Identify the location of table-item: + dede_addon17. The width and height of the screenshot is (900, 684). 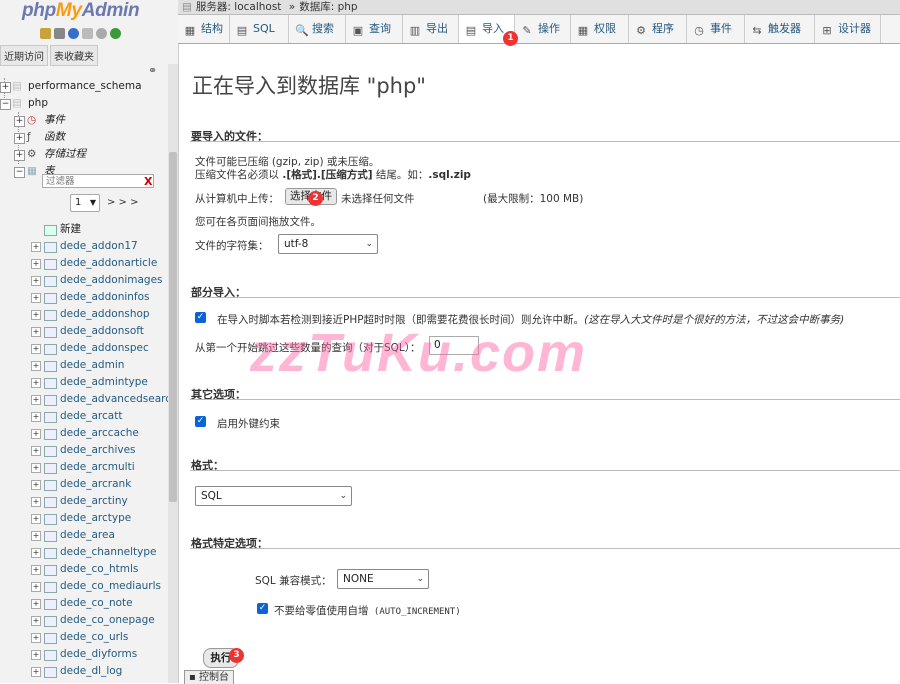
(84, 246).